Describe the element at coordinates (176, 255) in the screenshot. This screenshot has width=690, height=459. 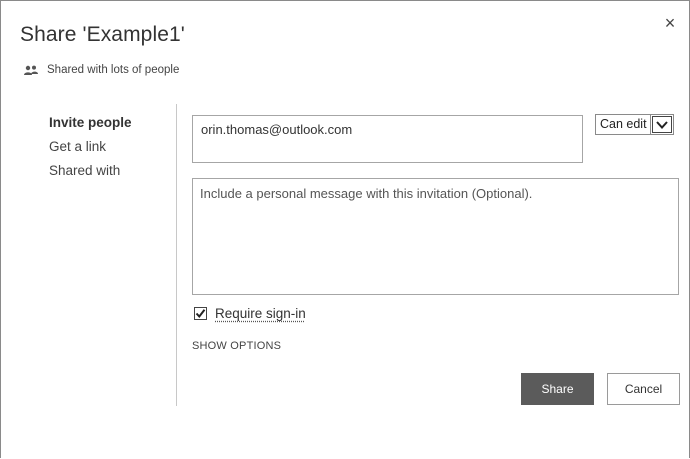
I see `sidebar-divider` at that location.